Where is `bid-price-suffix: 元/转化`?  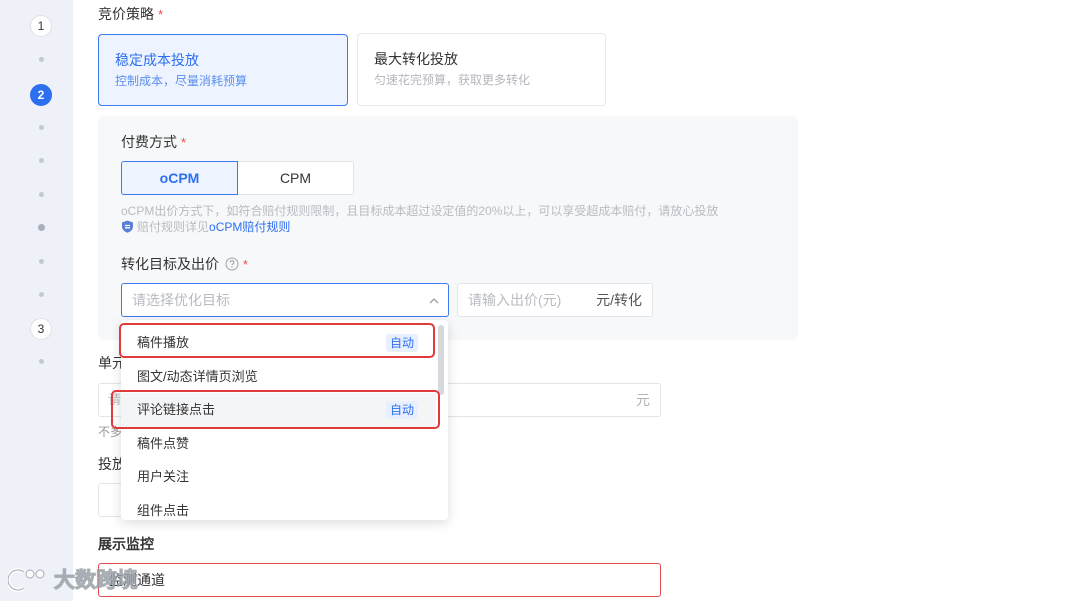
bid-price-suffix: 元/转化 is located at coordinates (619, 300).